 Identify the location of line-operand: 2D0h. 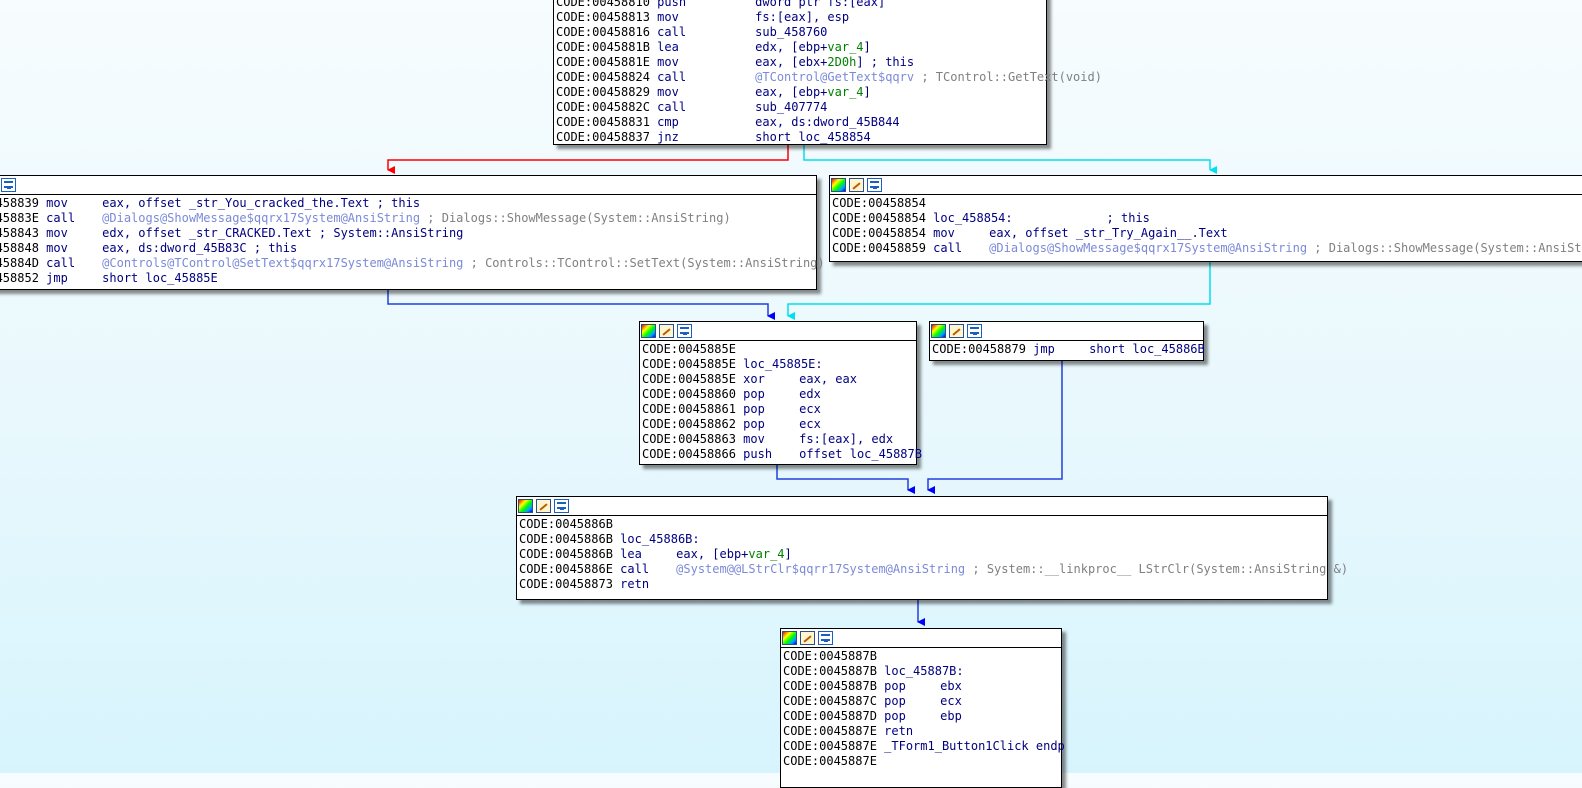
(842, 62).